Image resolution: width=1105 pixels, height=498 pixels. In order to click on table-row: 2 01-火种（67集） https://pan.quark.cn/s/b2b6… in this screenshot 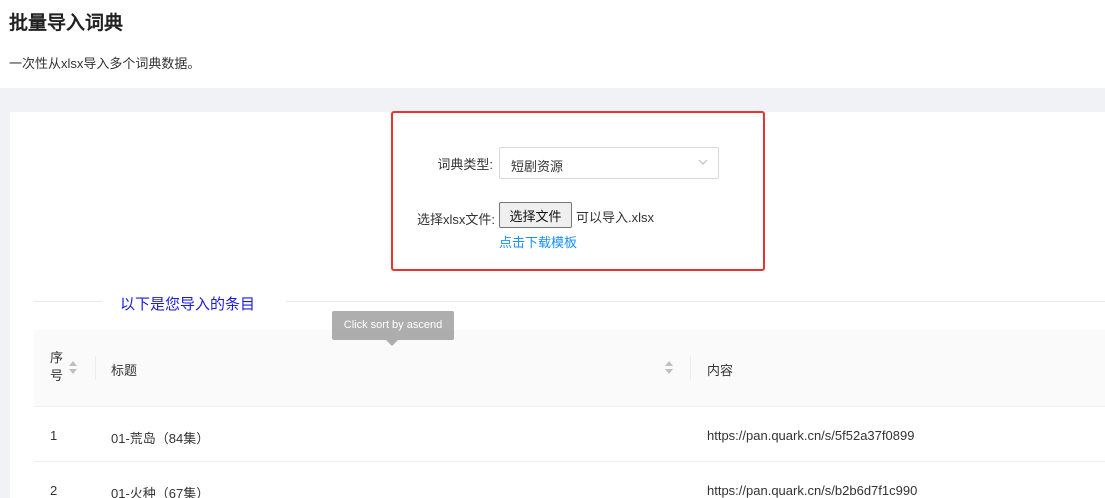, I will do `click(569, 480)`.